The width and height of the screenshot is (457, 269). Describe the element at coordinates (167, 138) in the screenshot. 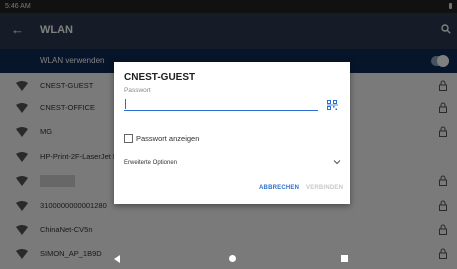

I see `show-password-label: Passwort anzeigen` at that location.